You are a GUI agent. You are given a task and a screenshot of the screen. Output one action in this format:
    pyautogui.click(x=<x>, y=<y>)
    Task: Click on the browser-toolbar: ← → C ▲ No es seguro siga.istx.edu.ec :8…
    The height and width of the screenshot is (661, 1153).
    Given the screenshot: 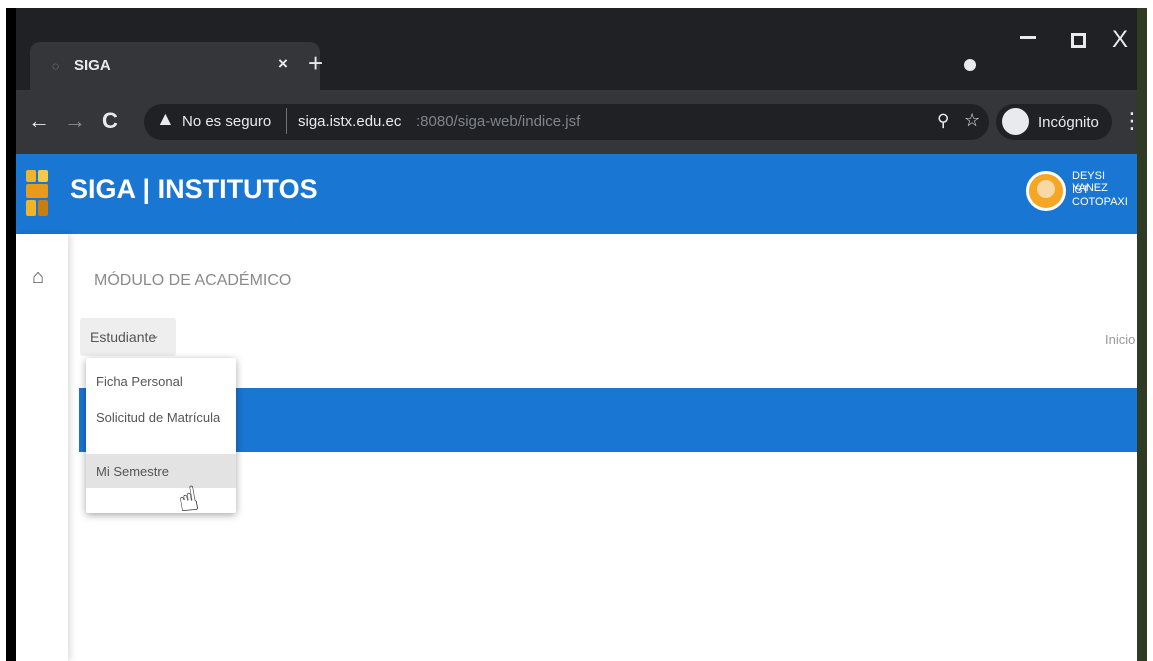 What is the action you would take?
    pyautogui.click(x=579, y=122)
    